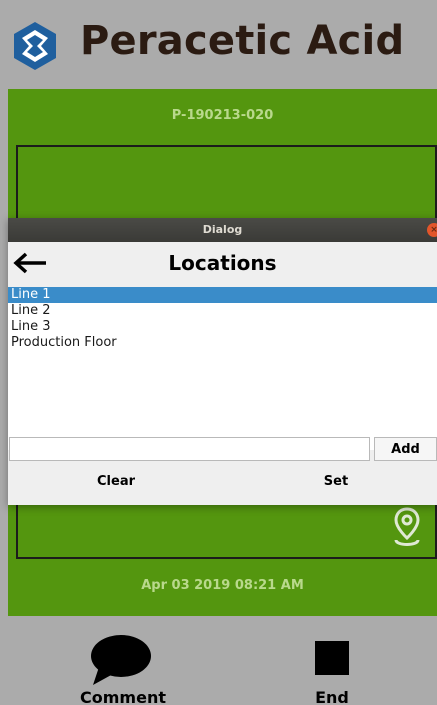 This screenshot has width=437, height=705. Describe the element at coordinates (222, 327) in the screenshot. I see `location-item: Line 3` at that location.